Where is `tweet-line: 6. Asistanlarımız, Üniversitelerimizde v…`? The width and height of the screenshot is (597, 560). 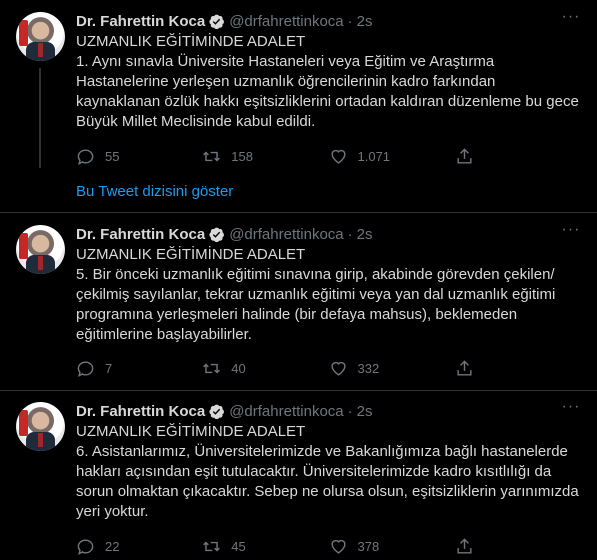 tweet-line: 6. Asistanlarımız, Üniversitelerimizde v… is located at coordinates (322, 451).